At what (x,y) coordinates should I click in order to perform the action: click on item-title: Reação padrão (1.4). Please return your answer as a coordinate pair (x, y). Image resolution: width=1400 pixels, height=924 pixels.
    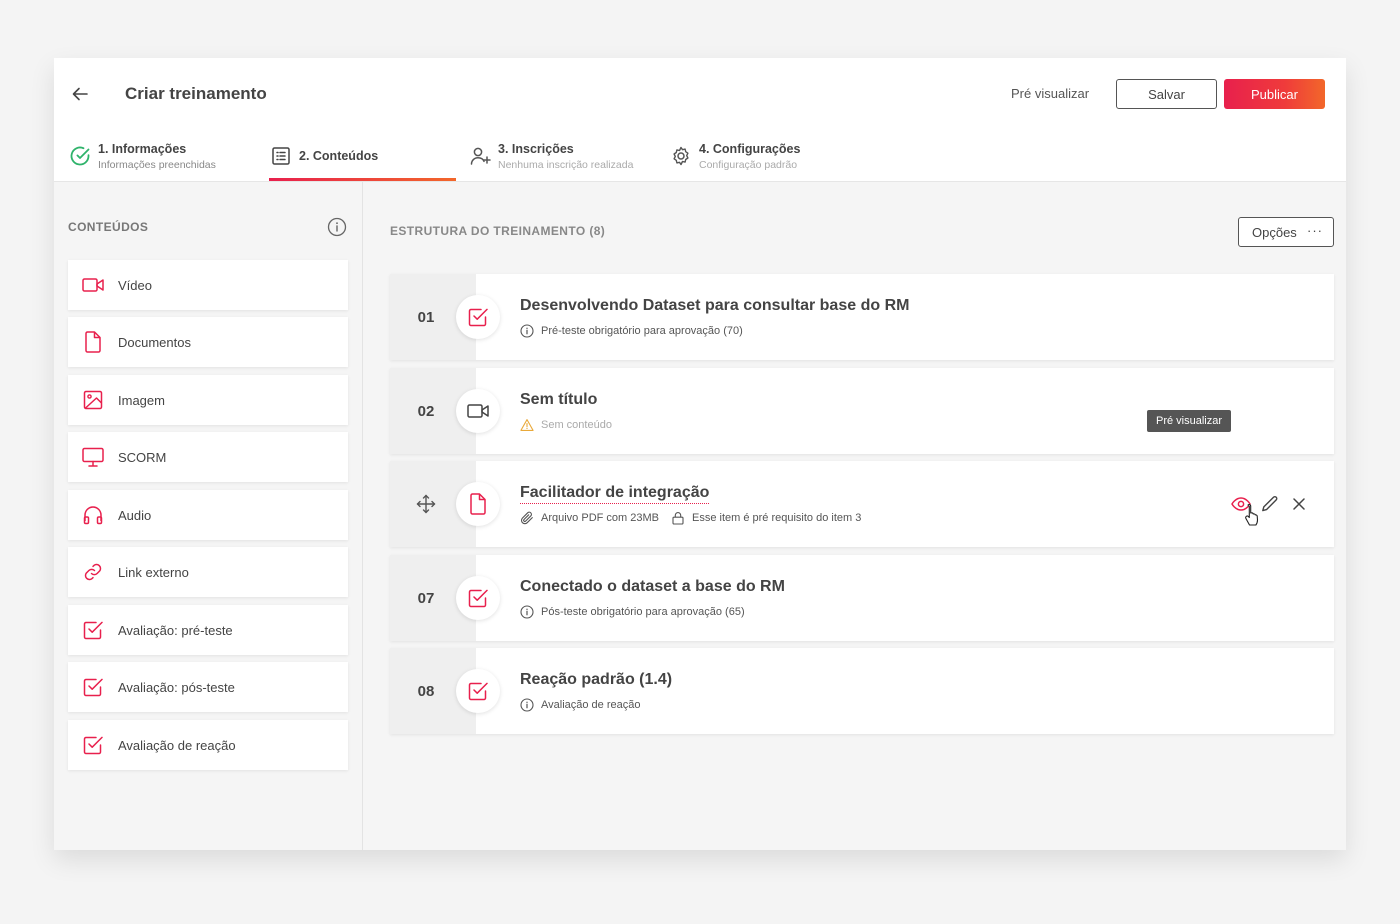
    Looking at the image, I should click on (596, 679).